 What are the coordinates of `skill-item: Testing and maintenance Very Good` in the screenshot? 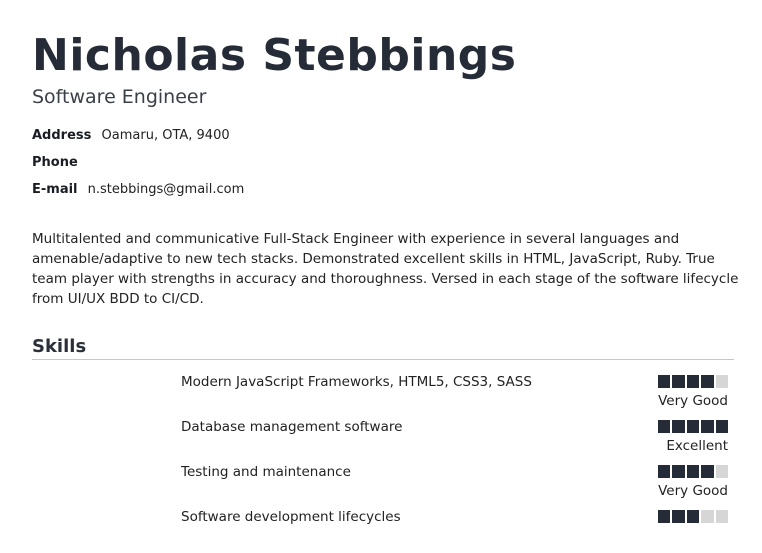 It's located at (454, 486).